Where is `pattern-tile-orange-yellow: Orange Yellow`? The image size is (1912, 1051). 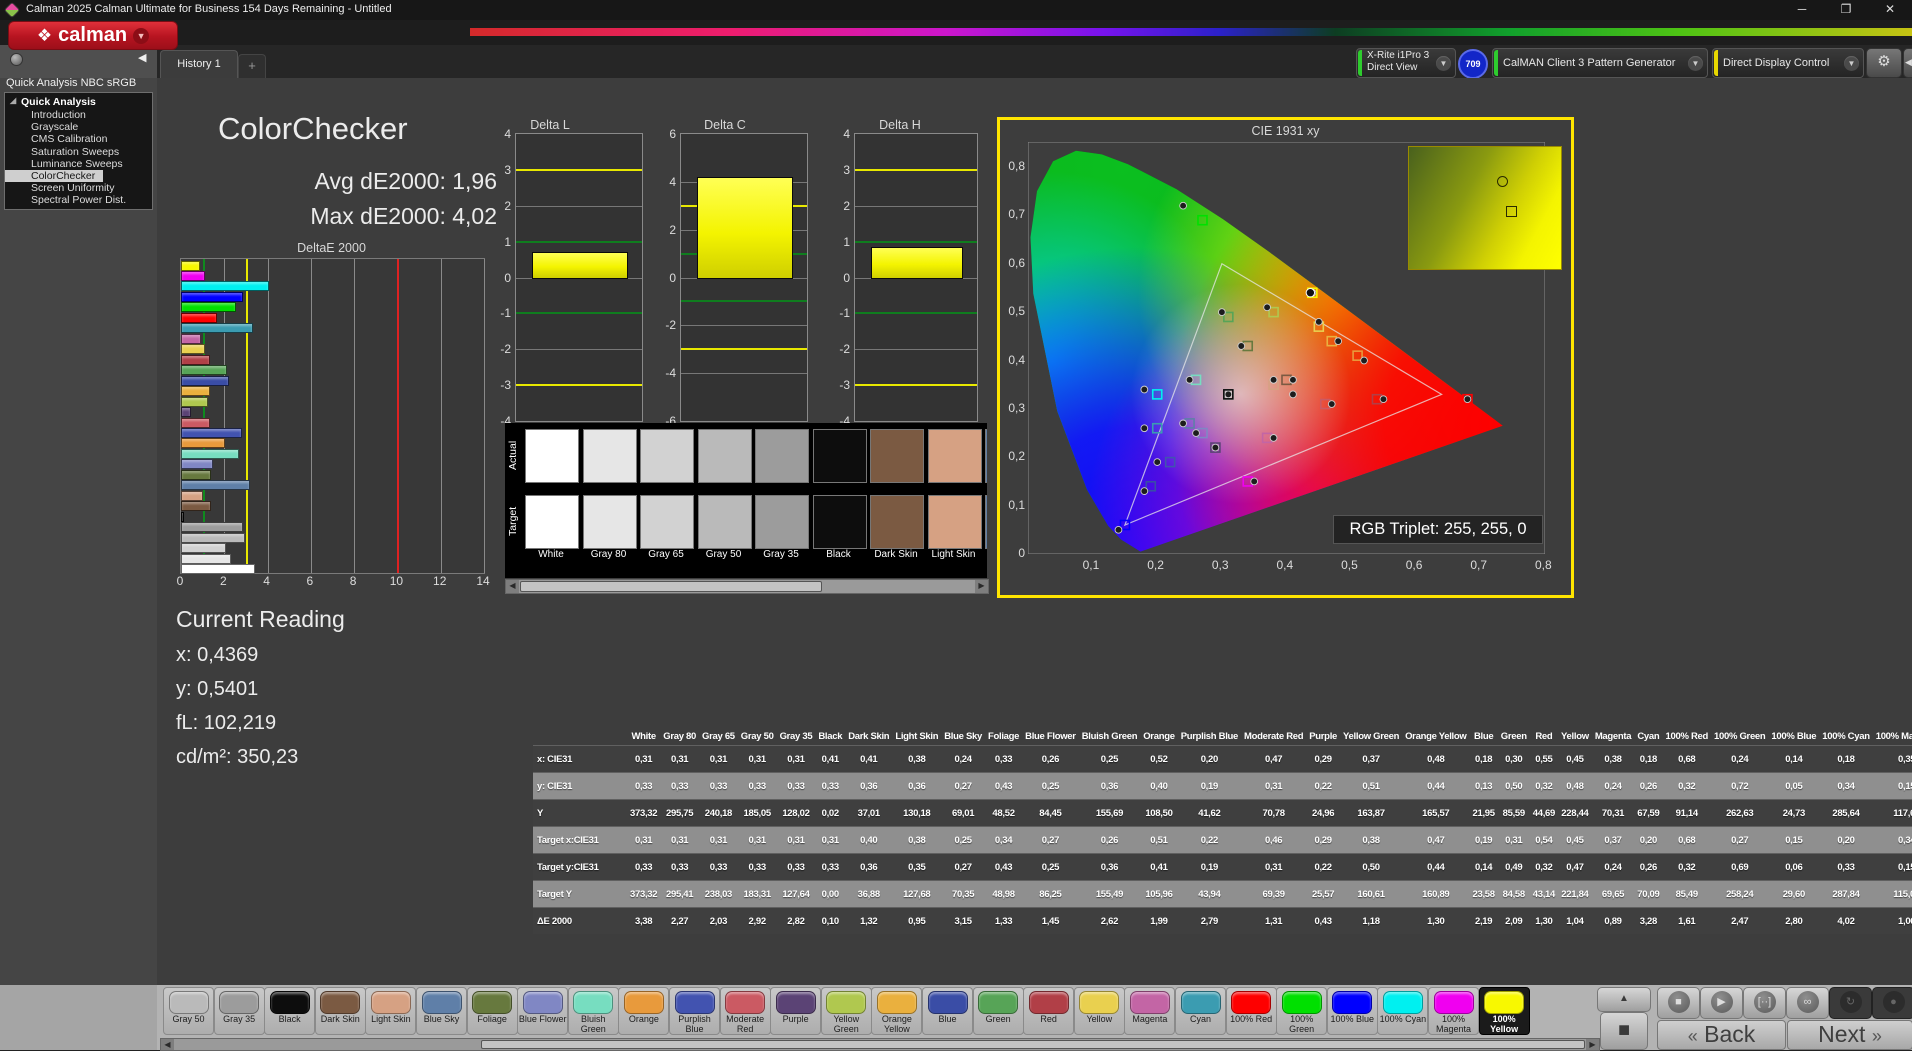 pattern-tile-orange-yellow: Orange Yellow is located at coordinates (897, 1011).